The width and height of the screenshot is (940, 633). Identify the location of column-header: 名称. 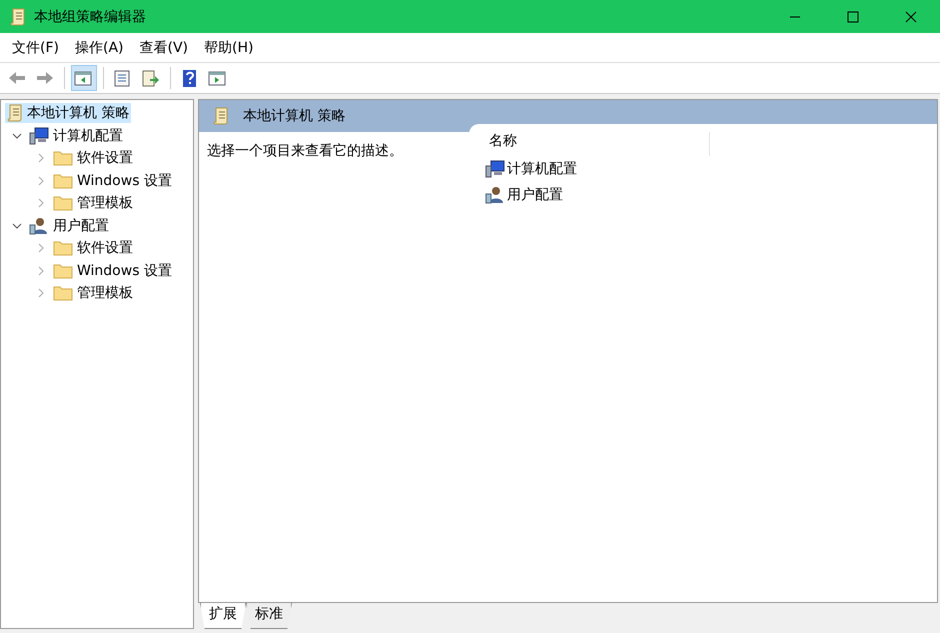
(589, 144).